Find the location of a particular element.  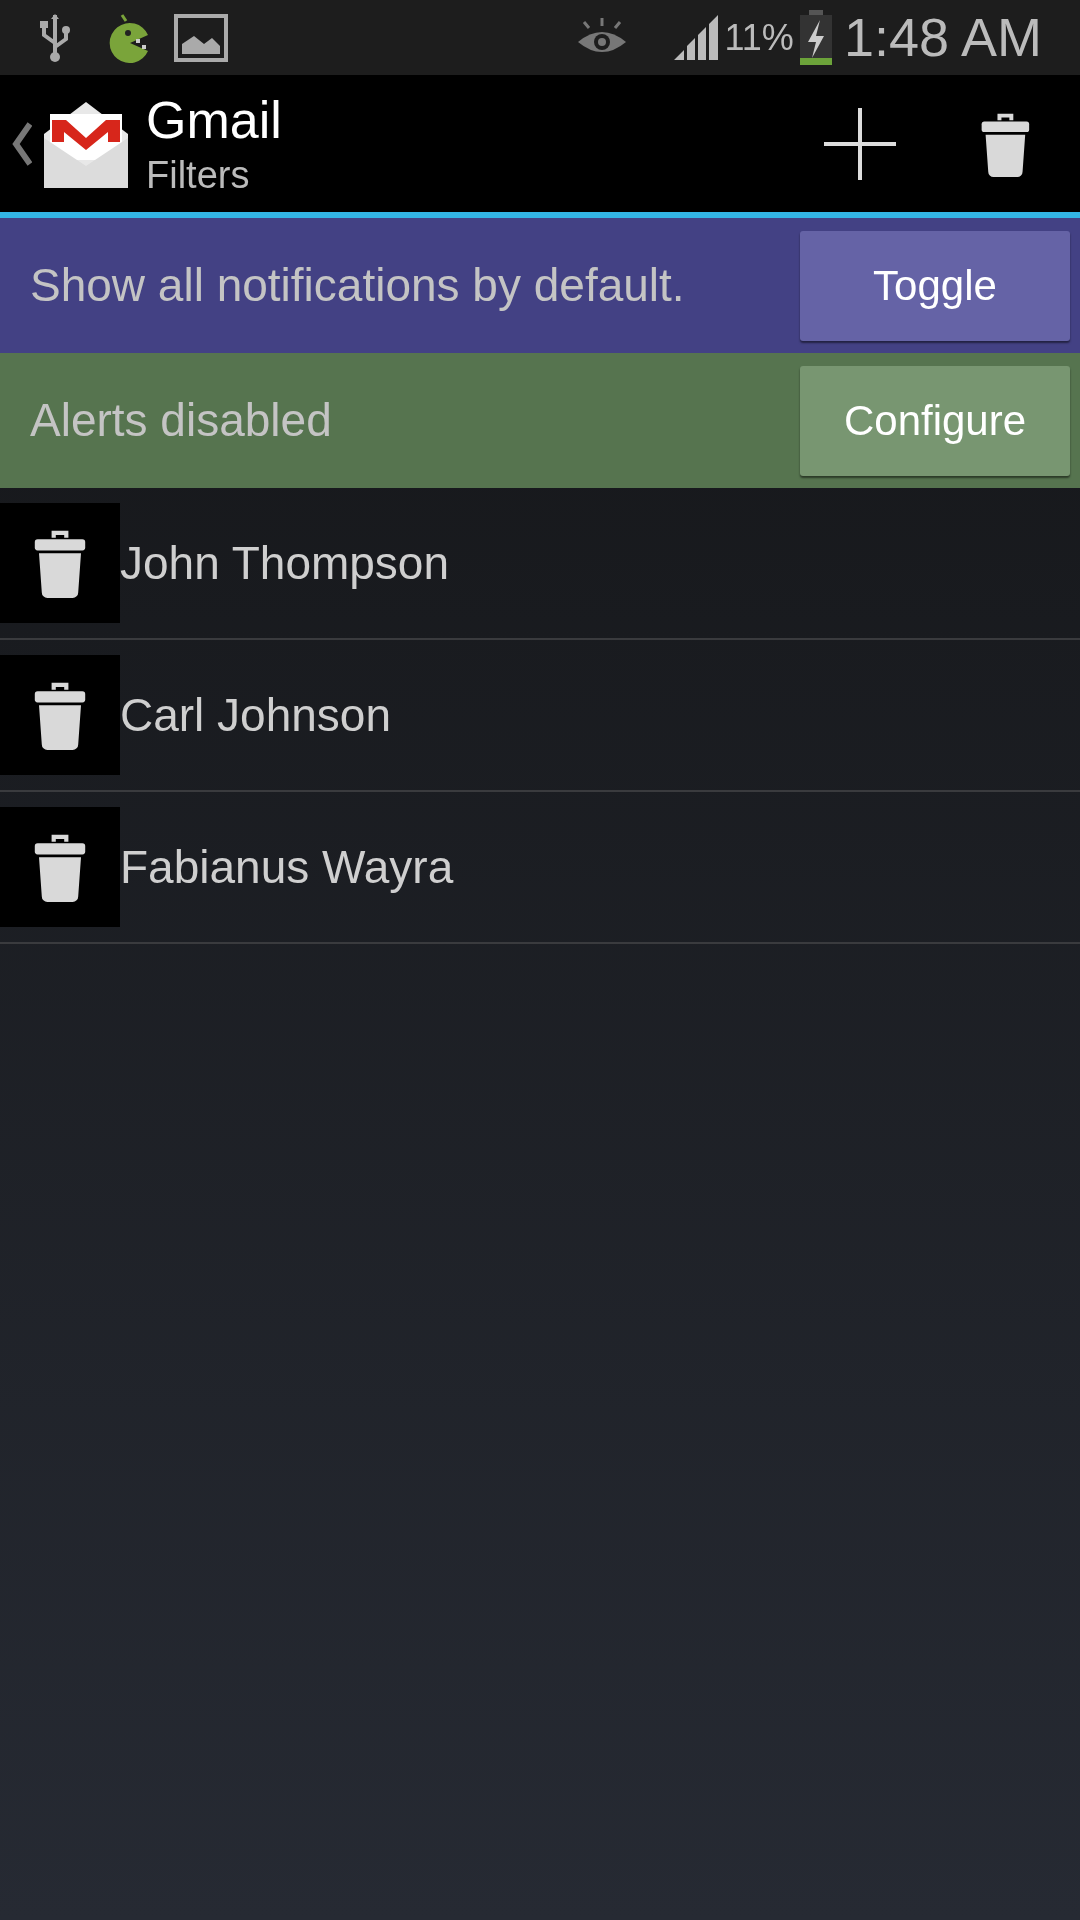

add-icon is located at coordinates (860, 143).